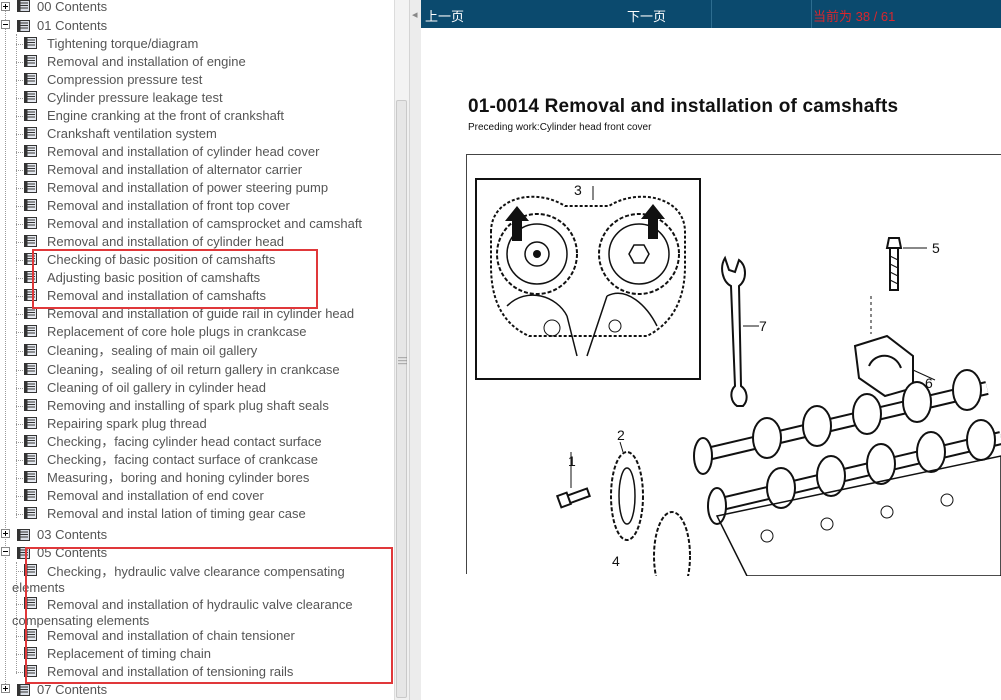 This screenshot has width=1001, height=700. Describe the element at coordinates (129, 654) in the screenshot. I see `tree-item-label: Replacement of timing chain` at that location.